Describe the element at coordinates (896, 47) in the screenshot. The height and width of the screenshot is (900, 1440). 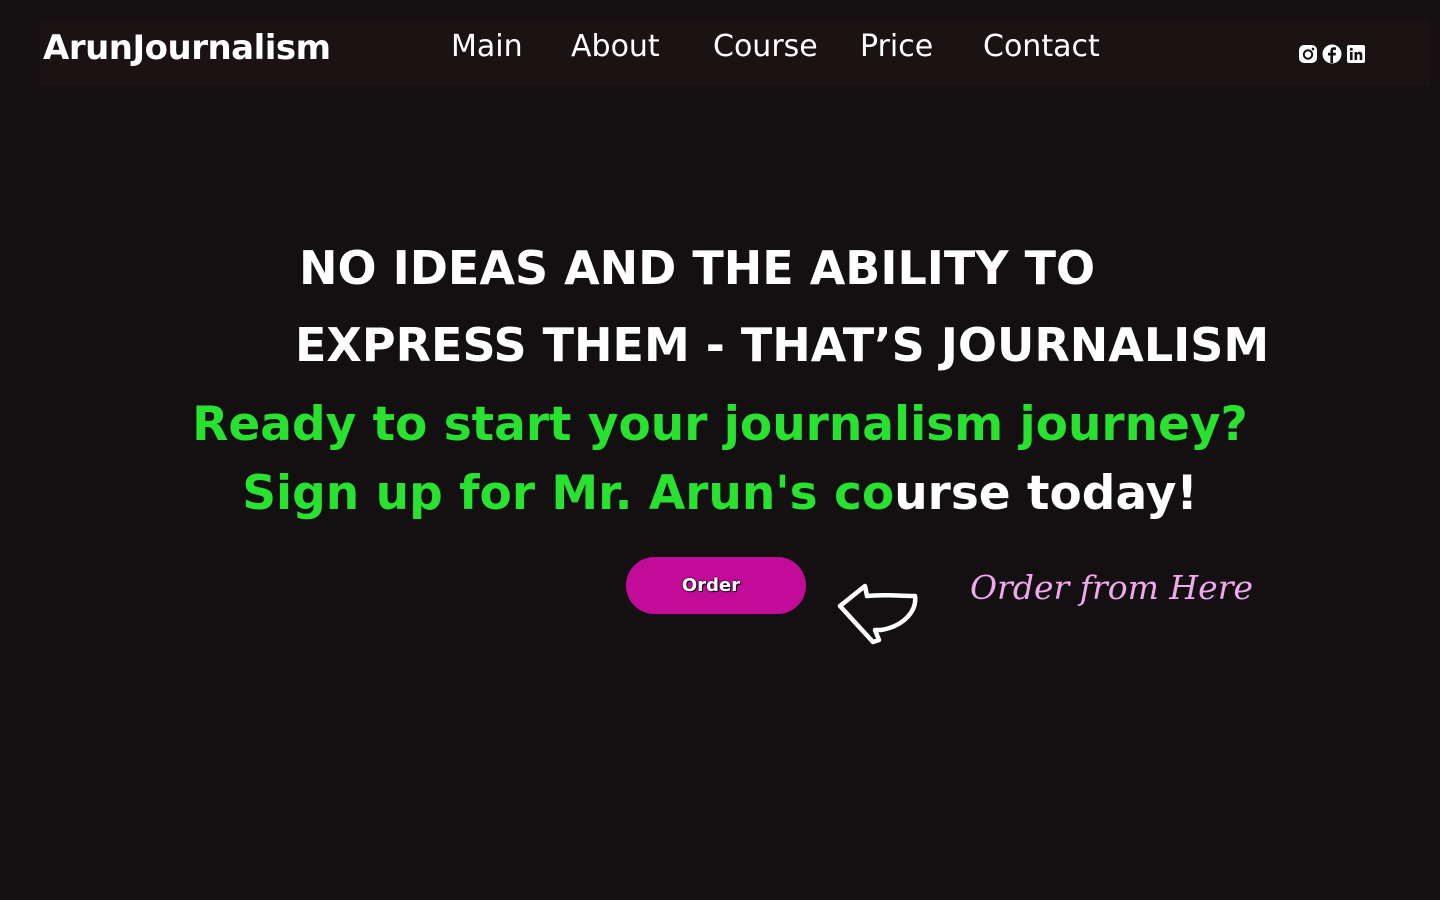
I see `nav-price: Price` at that location.